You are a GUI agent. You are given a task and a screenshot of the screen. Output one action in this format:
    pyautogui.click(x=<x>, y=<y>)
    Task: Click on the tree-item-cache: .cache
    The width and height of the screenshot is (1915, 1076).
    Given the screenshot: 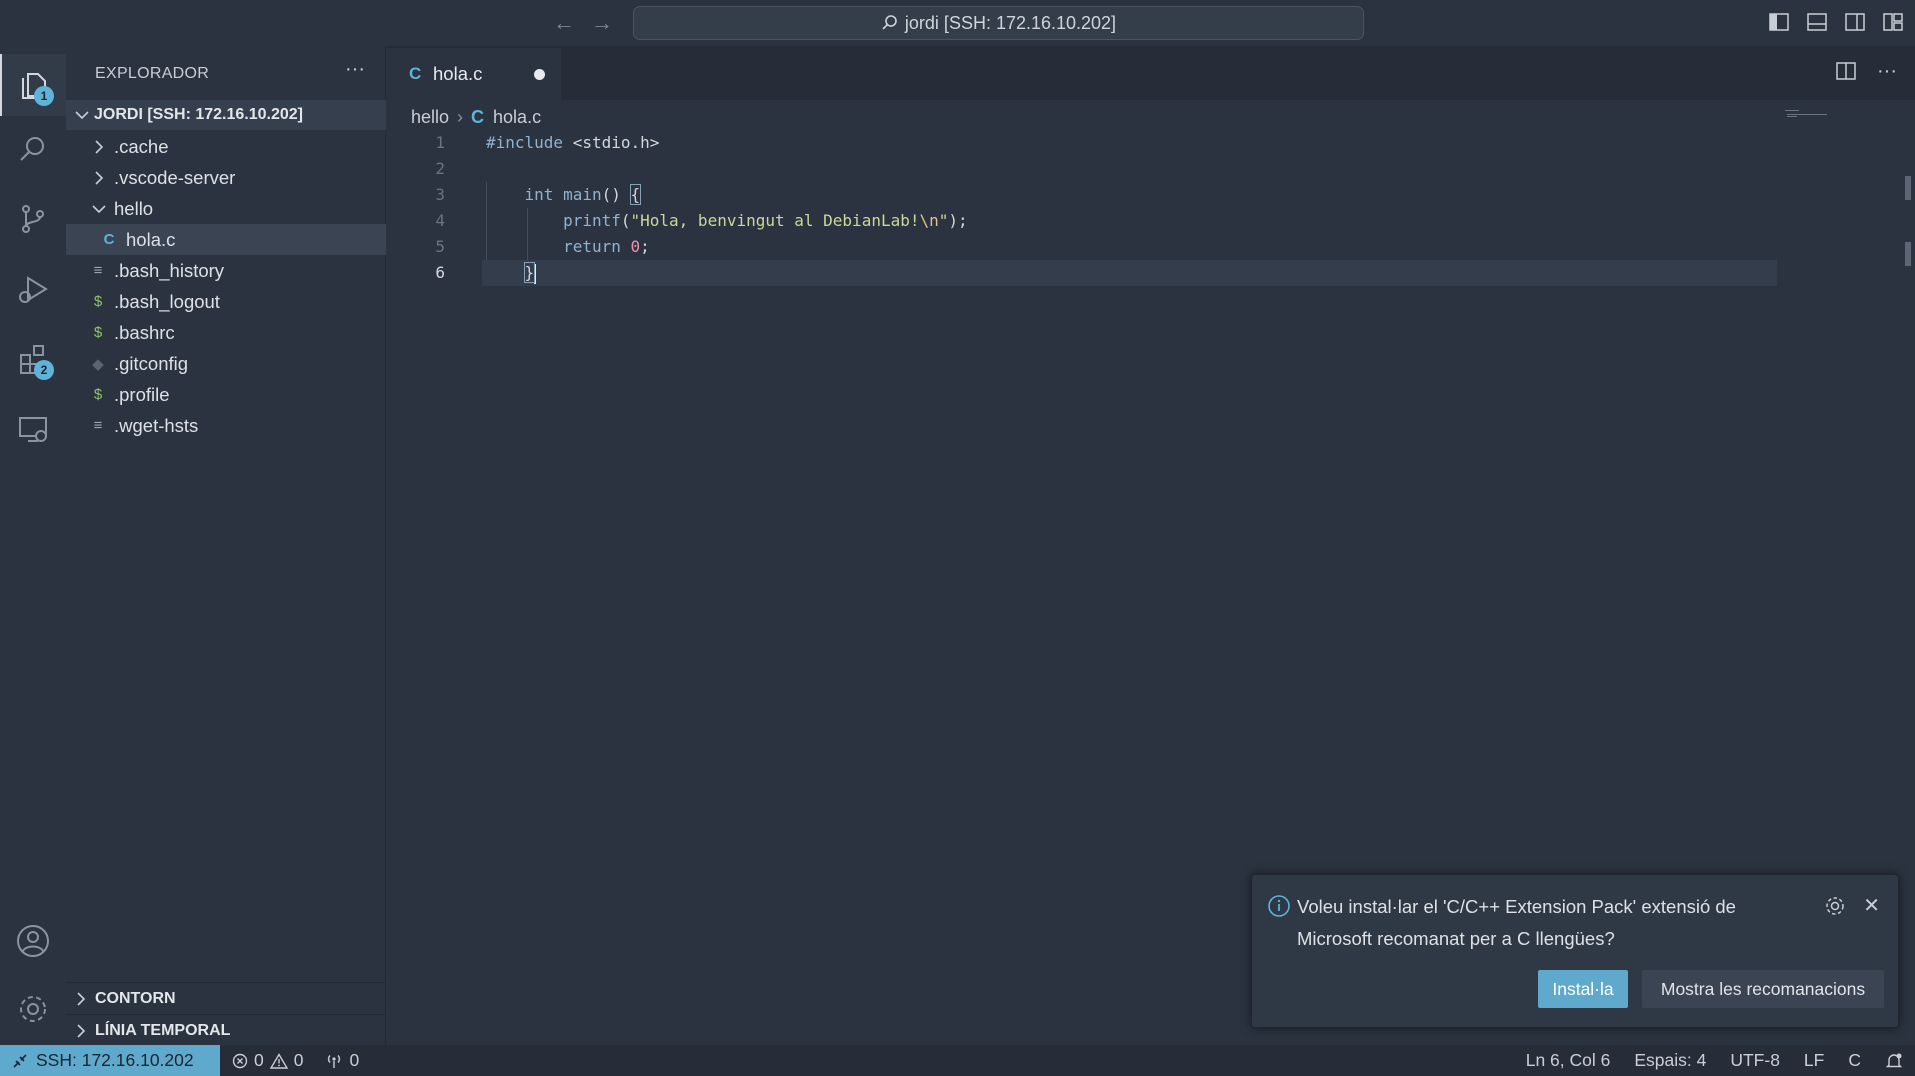 What is the action you would take?
    pyautogui.click(x=226, y=146)
    